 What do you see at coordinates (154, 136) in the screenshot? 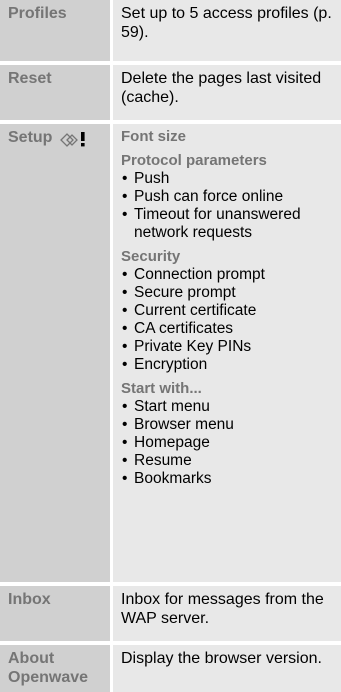
I see `section-font-size-title: Font size` at bounding box center [154, 136].